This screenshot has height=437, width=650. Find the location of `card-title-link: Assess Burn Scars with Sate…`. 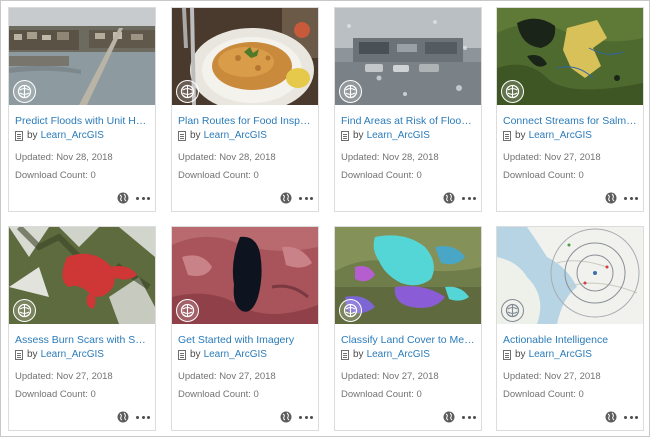

card-title-link: Assess Burn Scars with Sate… is located at coordinates (83, 340).